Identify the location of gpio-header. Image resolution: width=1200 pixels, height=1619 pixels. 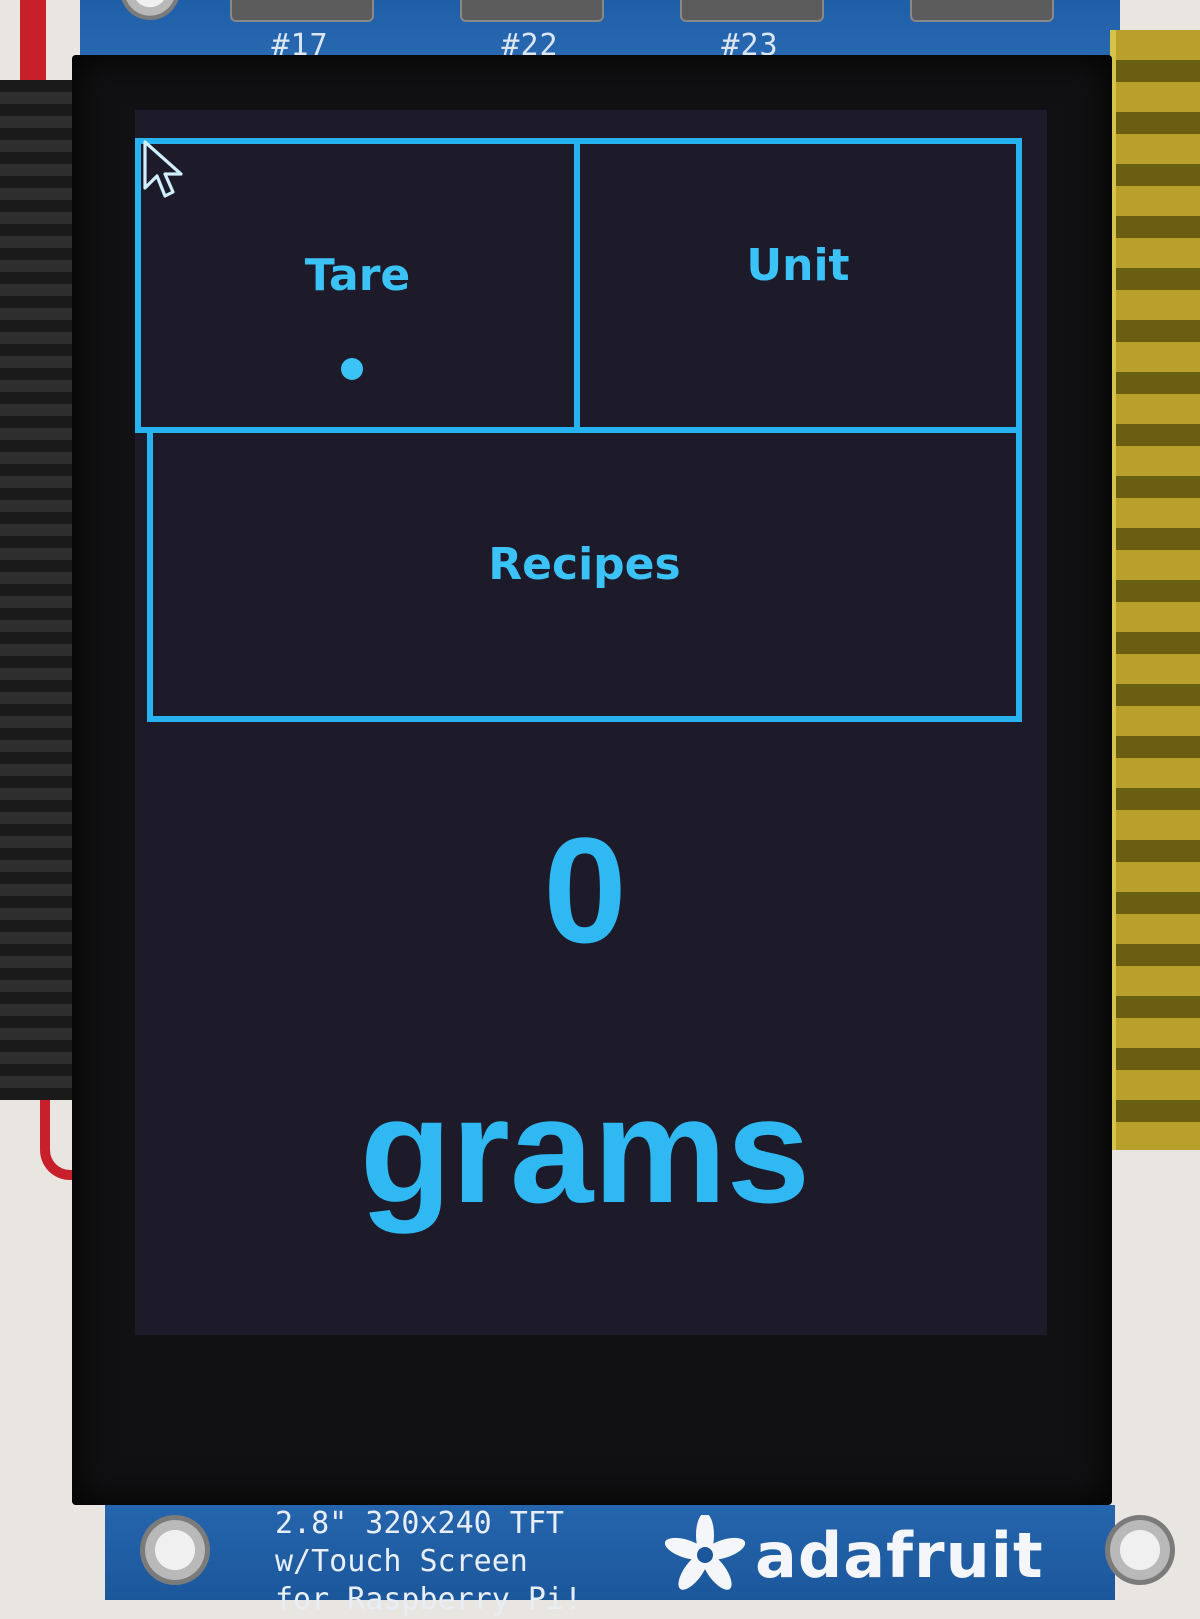
(1155, 590).